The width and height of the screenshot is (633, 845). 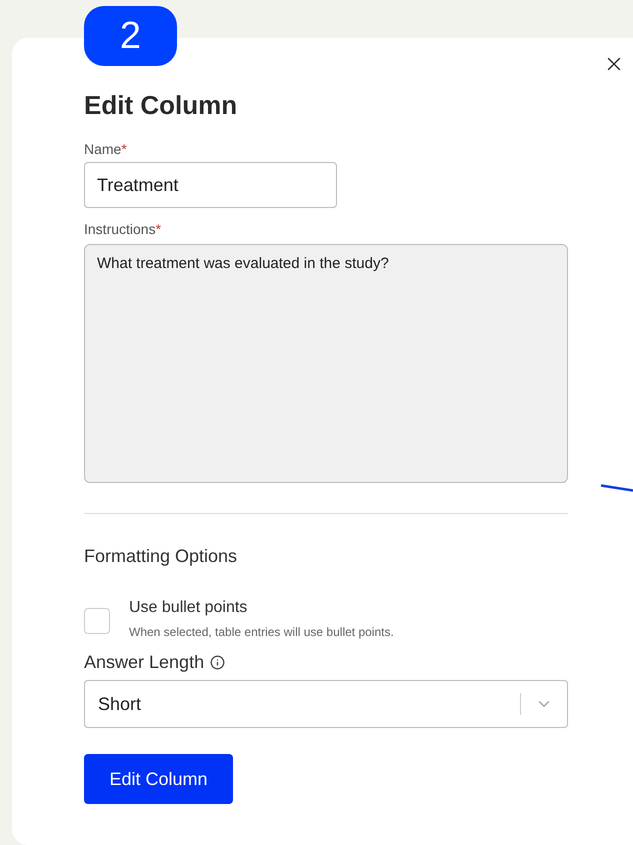 What do you see at coordinates (218, 662) in the screenshot?
I see `info-icon` at bounding box center [218, 662].